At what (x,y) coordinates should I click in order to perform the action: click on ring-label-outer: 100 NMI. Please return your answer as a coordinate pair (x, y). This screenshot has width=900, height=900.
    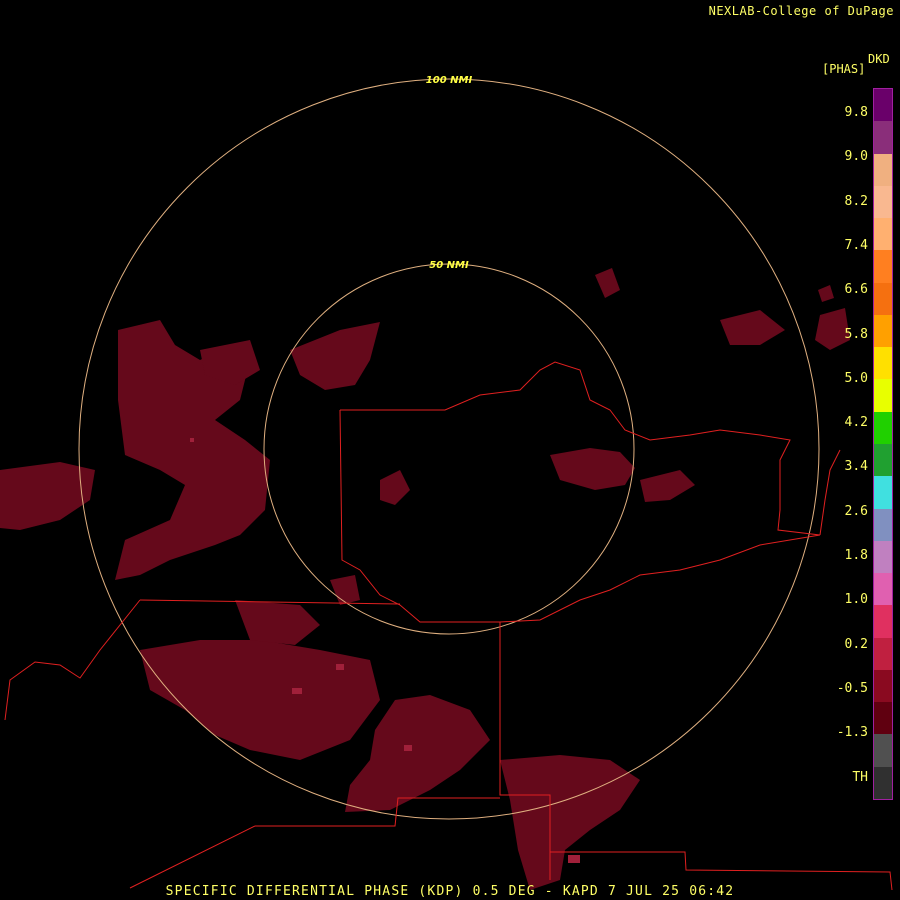
    Looking at the image, I should click on (449, 80).